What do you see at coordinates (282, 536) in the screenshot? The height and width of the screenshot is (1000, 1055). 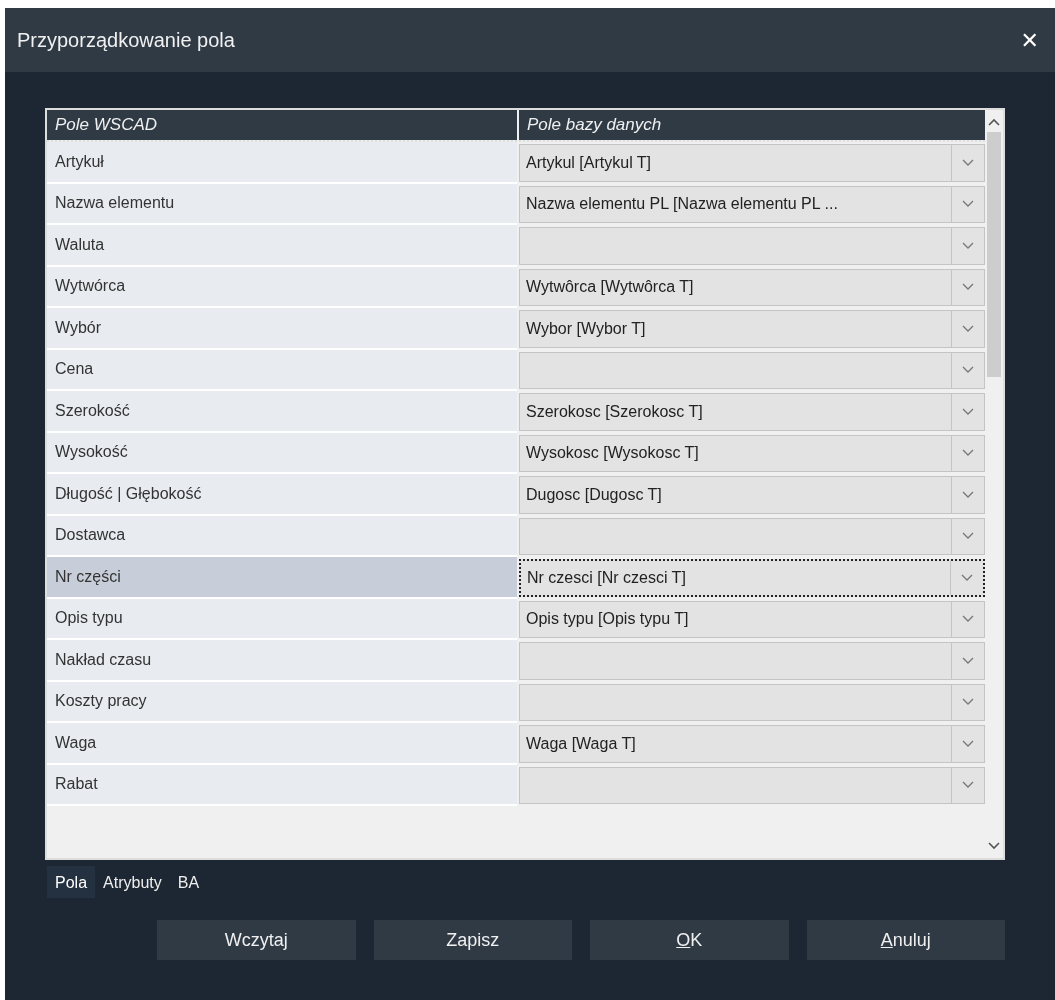 I see `table-cell: Dostawca` at bounding box center [282, 536].